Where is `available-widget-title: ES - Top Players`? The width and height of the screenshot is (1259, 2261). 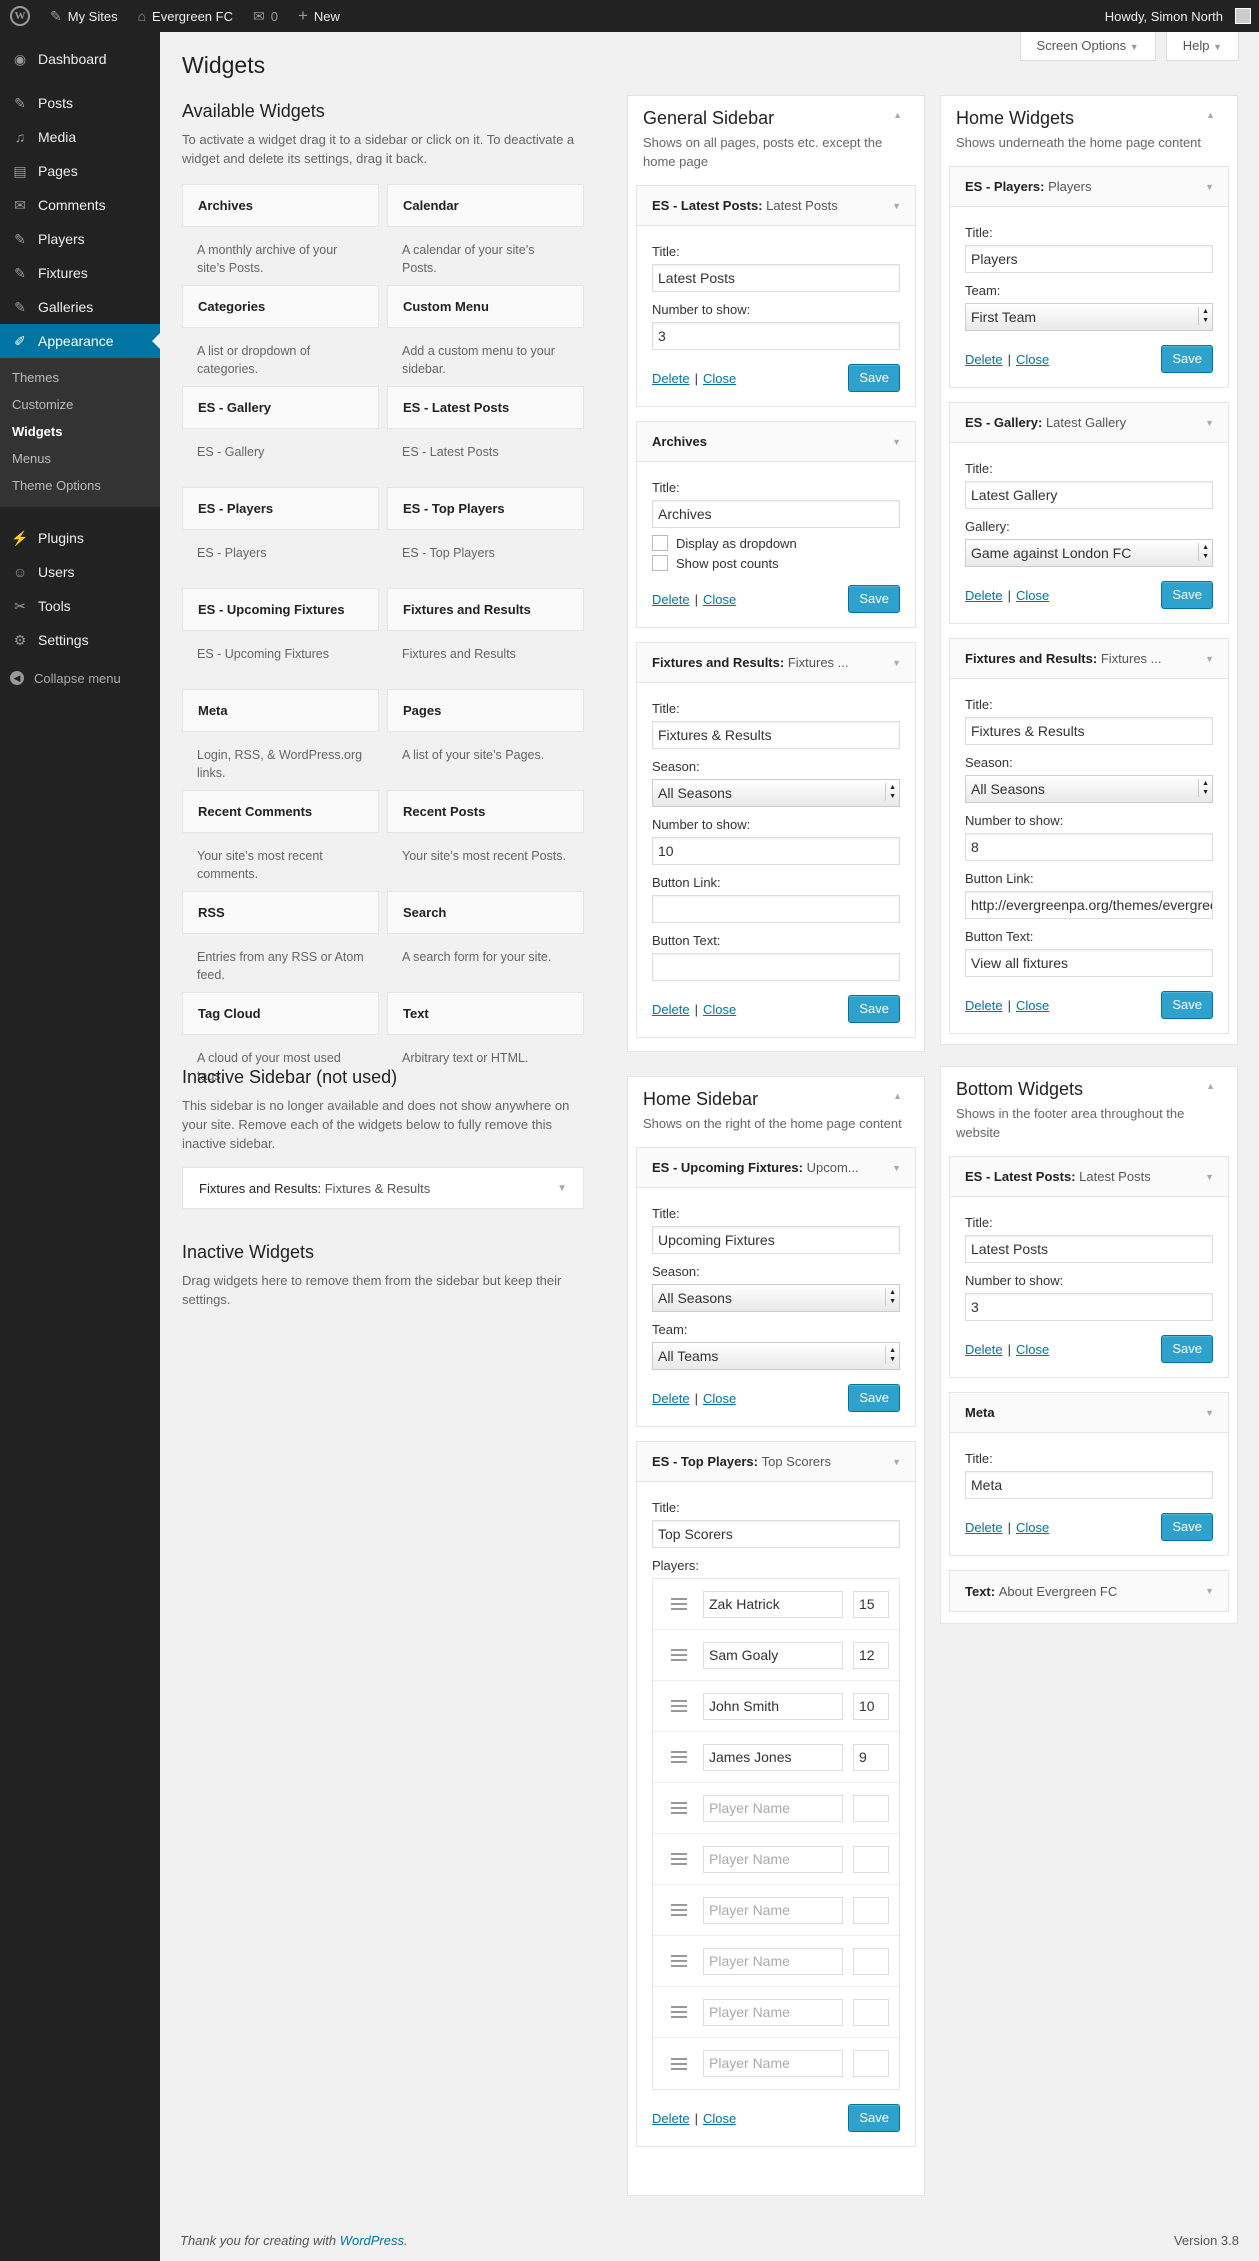 available-widget-title: ES - Top Players is located at coordinates (485, 508).